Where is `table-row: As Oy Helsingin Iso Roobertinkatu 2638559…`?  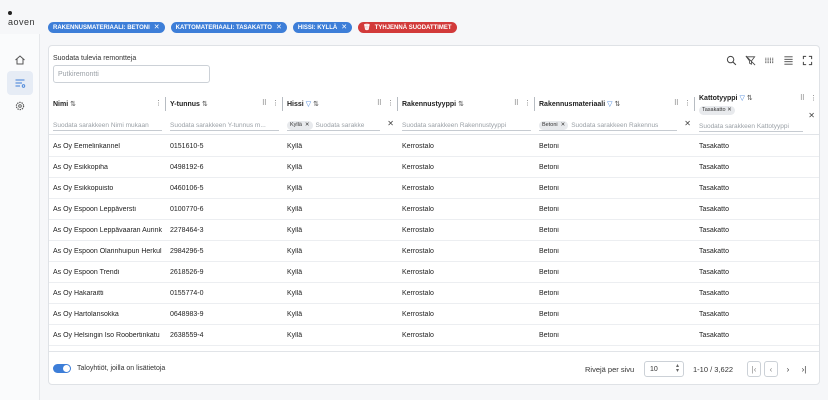
table-row: As Oy Helsingin Iso Roobertinkatu 2638559… is located at coordinates (434, 335).